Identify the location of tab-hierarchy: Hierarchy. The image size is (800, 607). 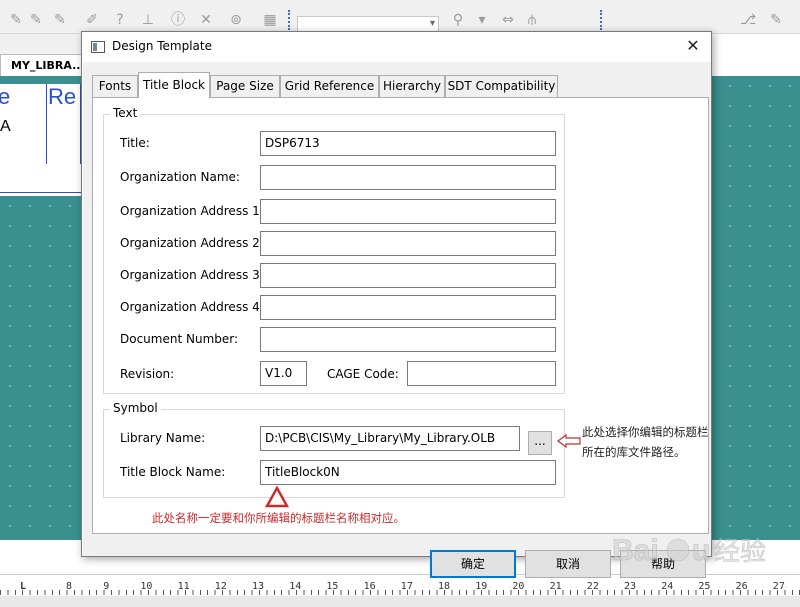
(412, 86).